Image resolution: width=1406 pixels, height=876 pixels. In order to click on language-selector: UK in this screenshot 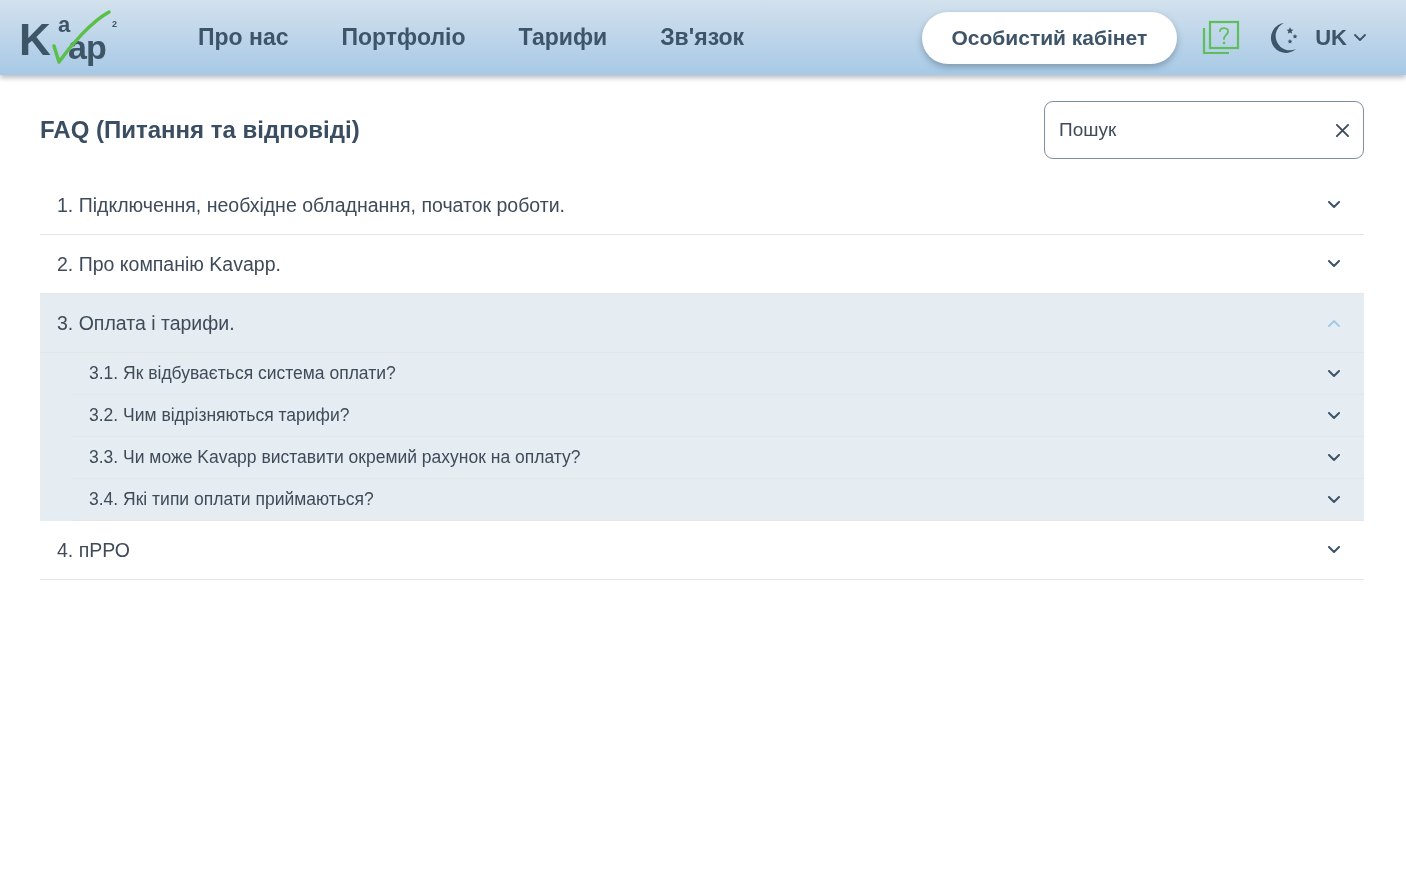, I will do `click(1340, 37)`.